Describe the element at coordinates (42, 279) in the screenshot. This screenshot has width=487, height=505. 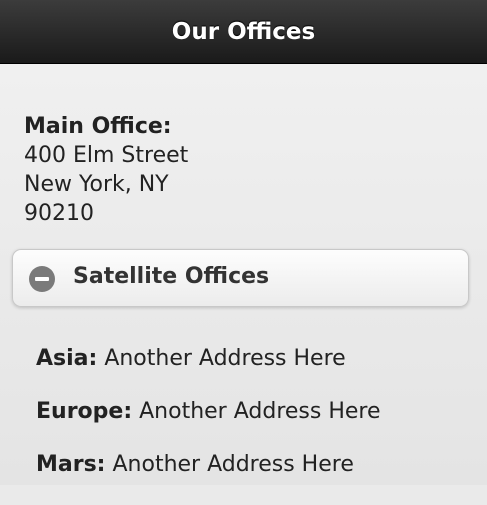
I see `minus-circle-icon` at that location.